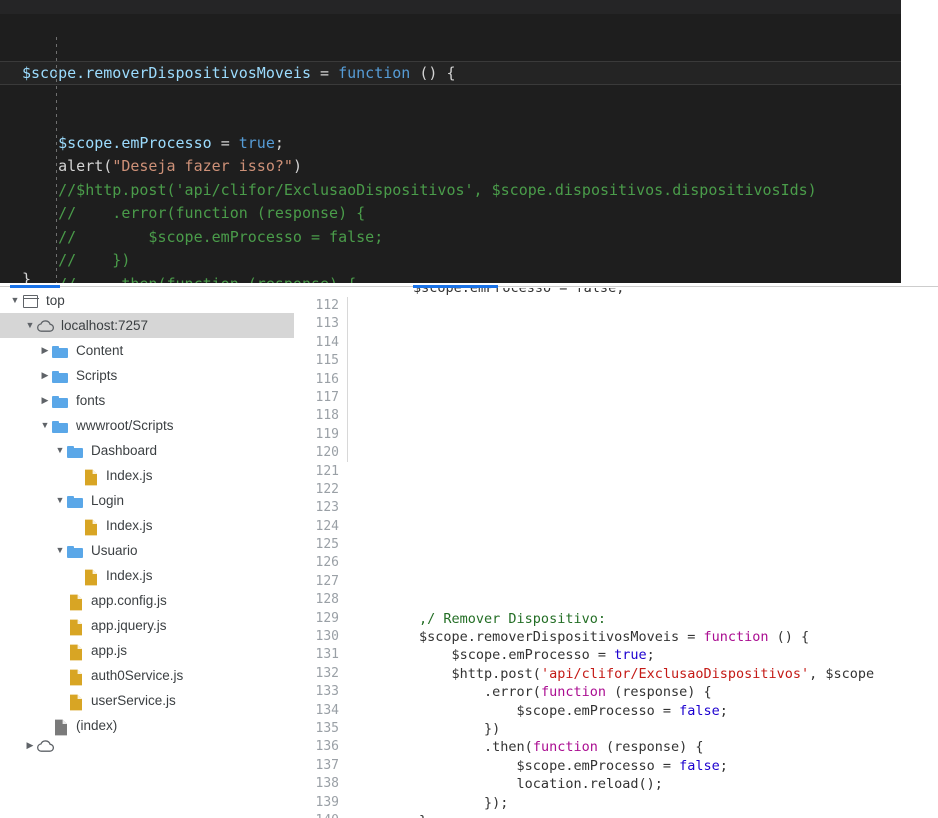 The width and height of the screenshot is (938, 818). I want to click on editor-line: $scope.emProcesso = true;, so click(450, 144).